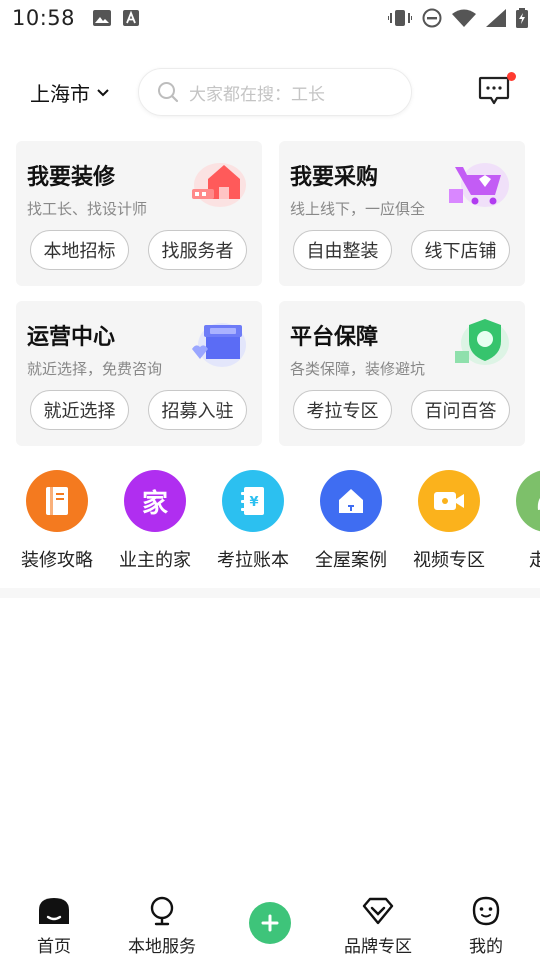 The height and width of the screenshot is (960, 540). What do you see at coordinates (449, 501) in the screenshot?
I see `video-icon` at bounding box center [449, 501].